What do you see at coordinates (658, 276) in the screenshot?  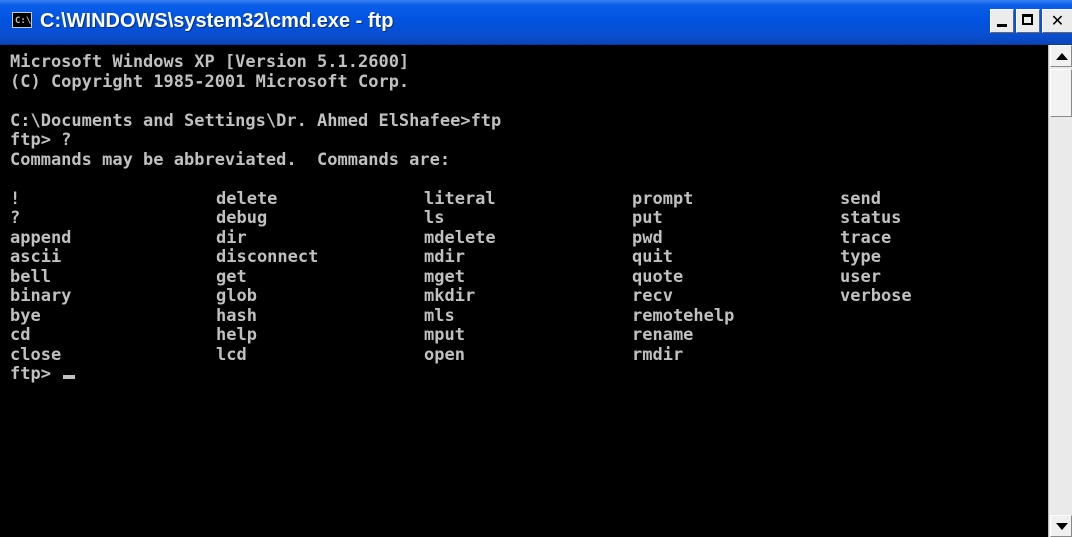 I see `ftp-command: quote` at bounding box center [658, 276].